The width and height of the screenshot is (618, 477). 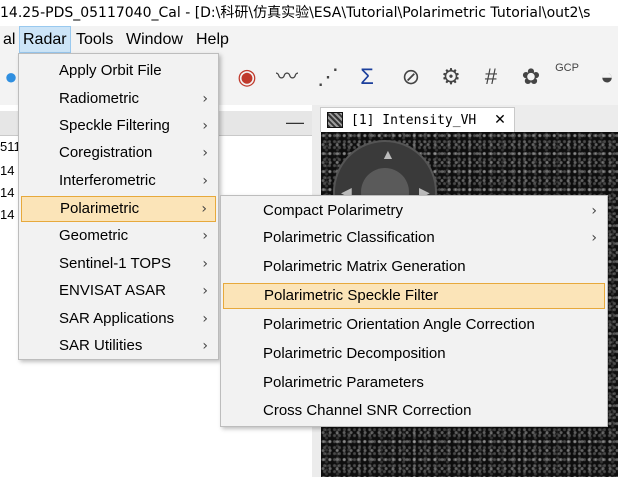 What do you see at coordinates (451, 77) in the screenshot?
I see `tool-icon: ⚙` at bounding box center [451, 77].